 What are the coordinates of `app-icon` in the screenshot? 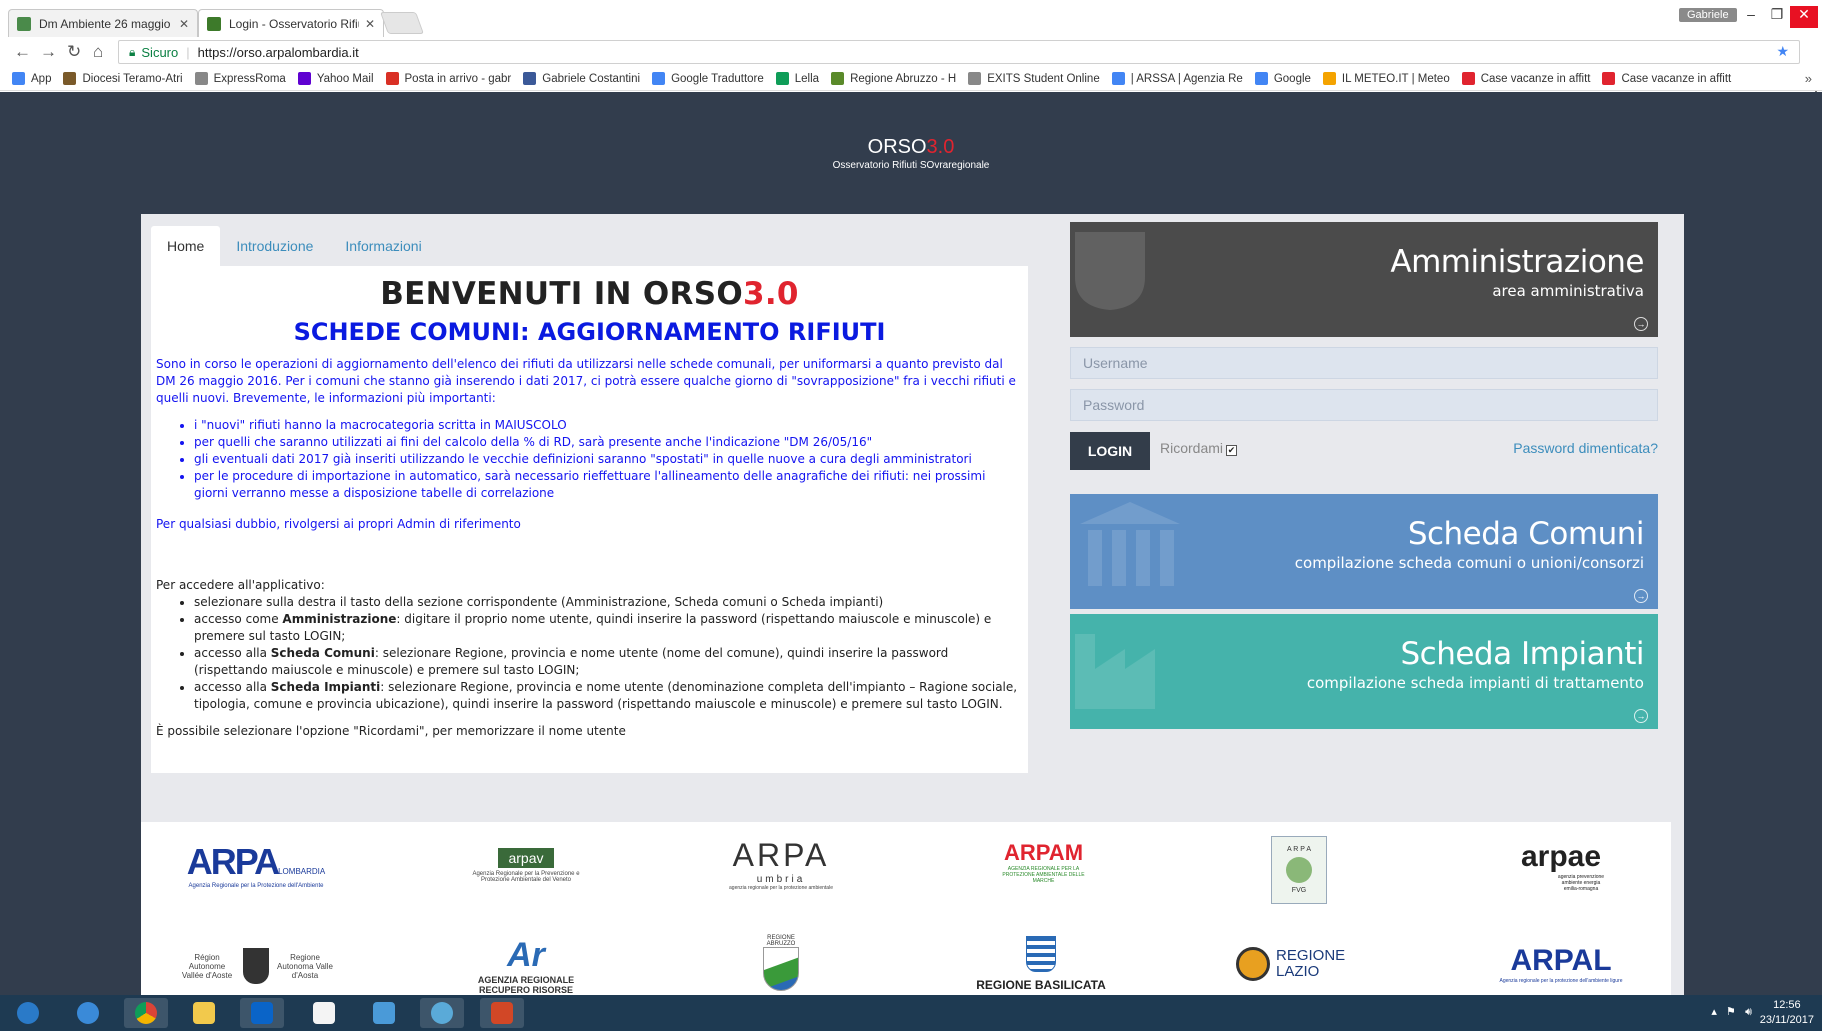 It's located at (442, 1013).